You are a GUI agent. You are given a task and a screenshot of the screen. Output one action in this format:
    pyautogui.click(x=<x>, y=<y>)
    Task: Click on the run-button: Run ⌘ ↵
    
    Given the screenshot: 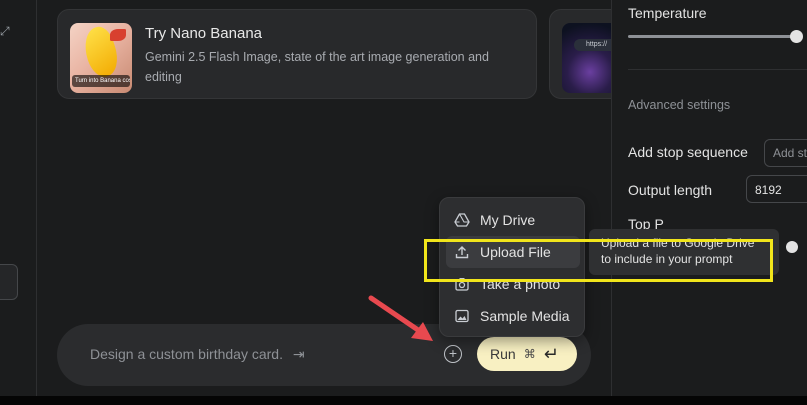 What is the action you would take?
    pyautogui.click(x=527, y=354)
    